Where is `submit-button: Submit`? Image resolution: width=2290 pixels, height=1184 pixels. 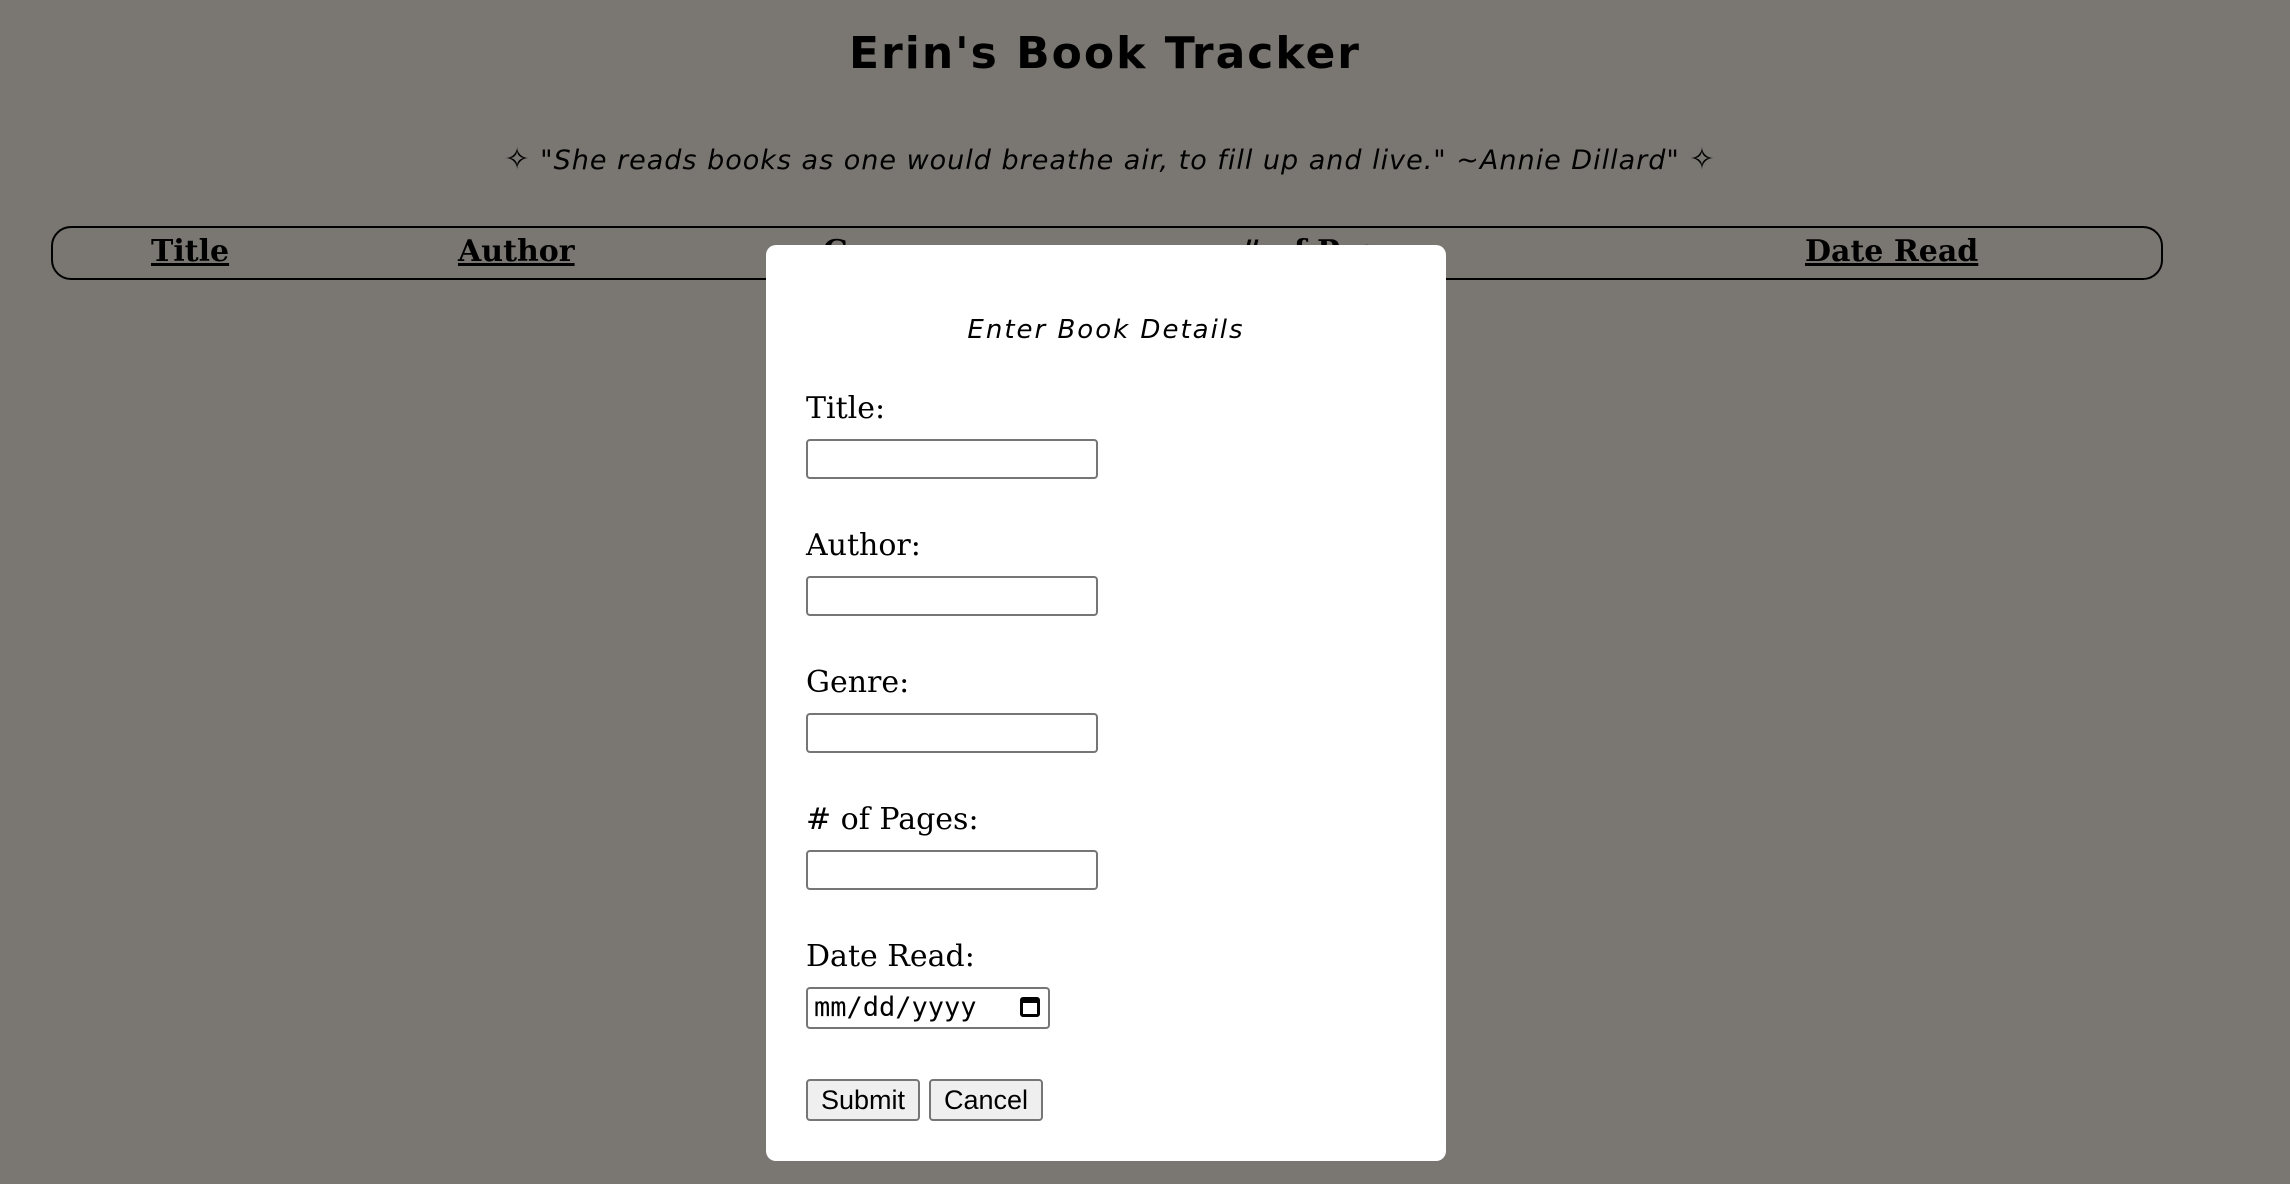 submit-button: Submit is located at coordinates (863, 1100).